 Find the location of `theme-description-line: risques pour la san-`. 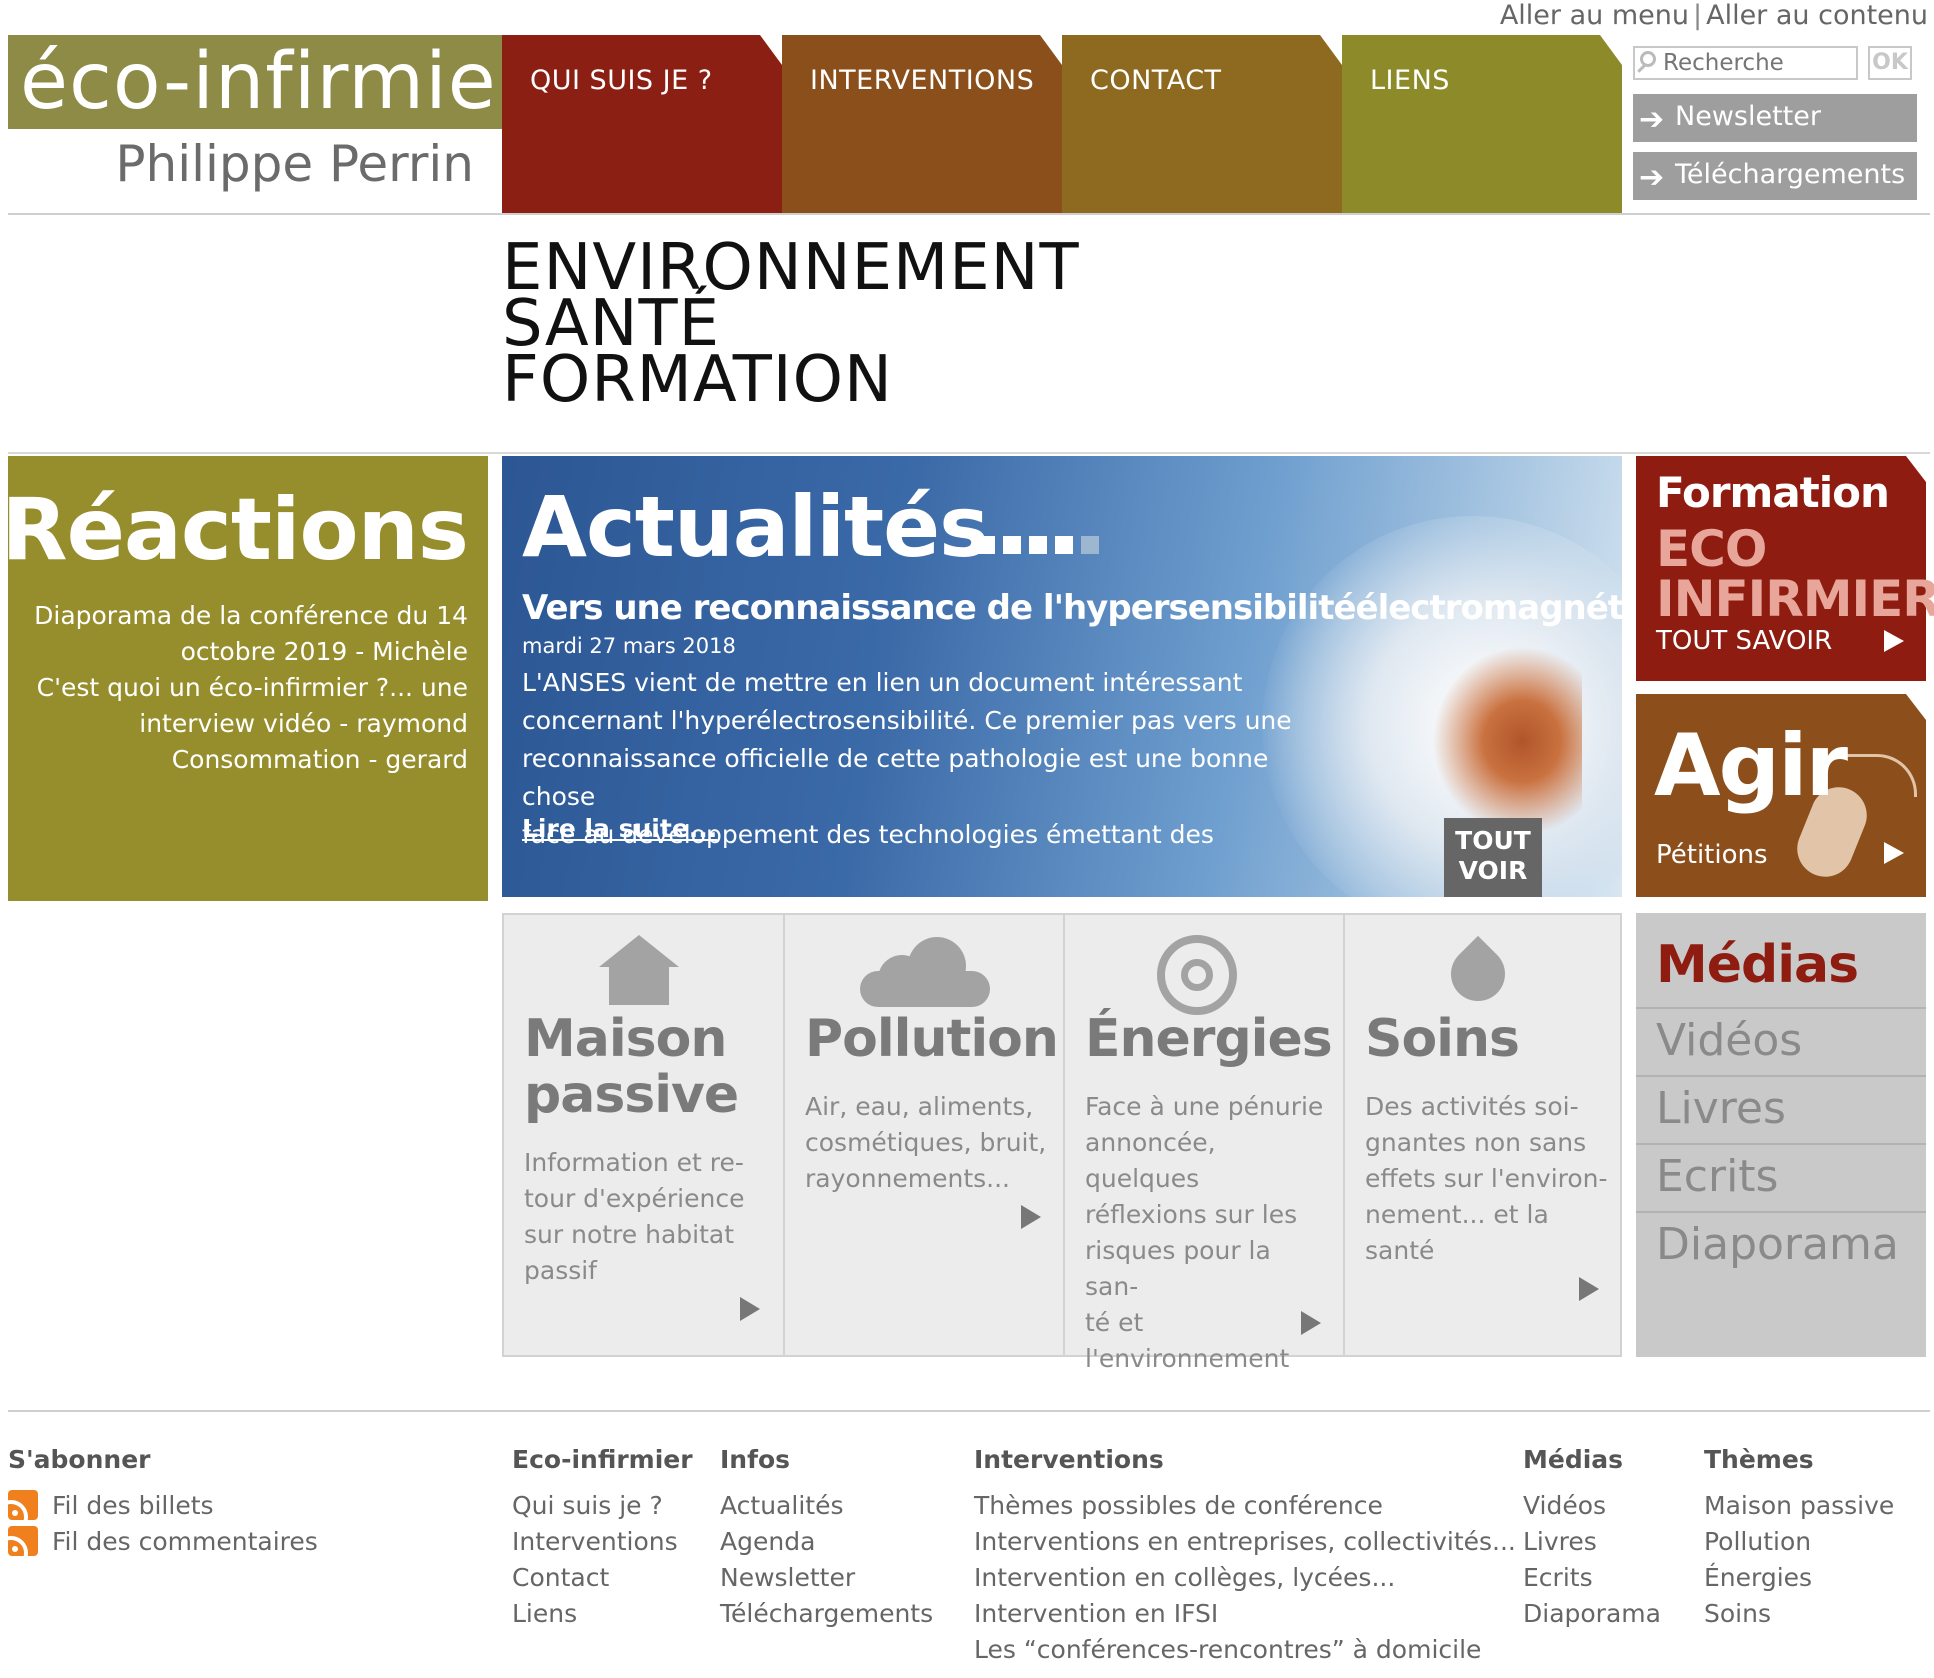

theme-description-line: risques pour la san- is located at coordinates (1178, 1268).